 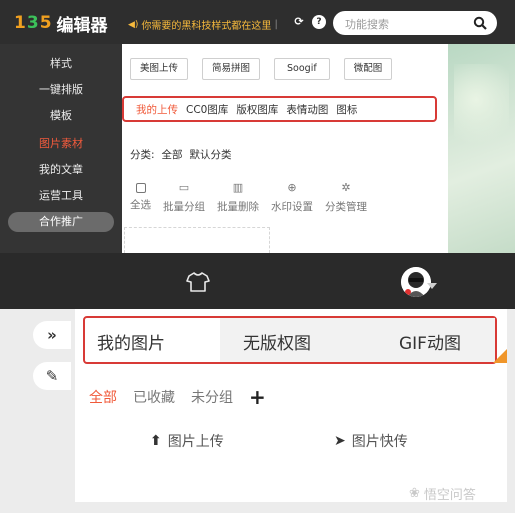 What do you see at coordinates (184, 187) in the screenshot?
I see `folder-icon: ▭` at bounding box center [184, 187].